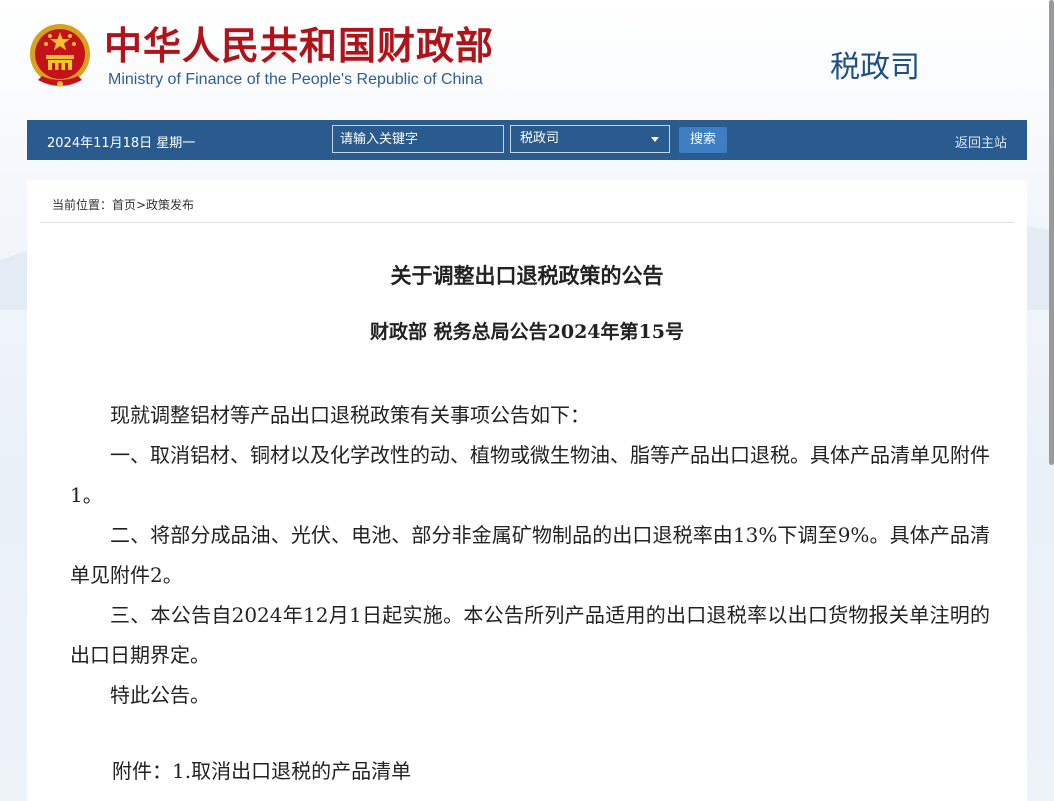 The height and width of the screenshot is (801, 1054). What do you see at coordinates (299, 46) in the screenshot?
I see `site-title-cn: 中华人民共和国财政部` at bounding box center [299, 46].